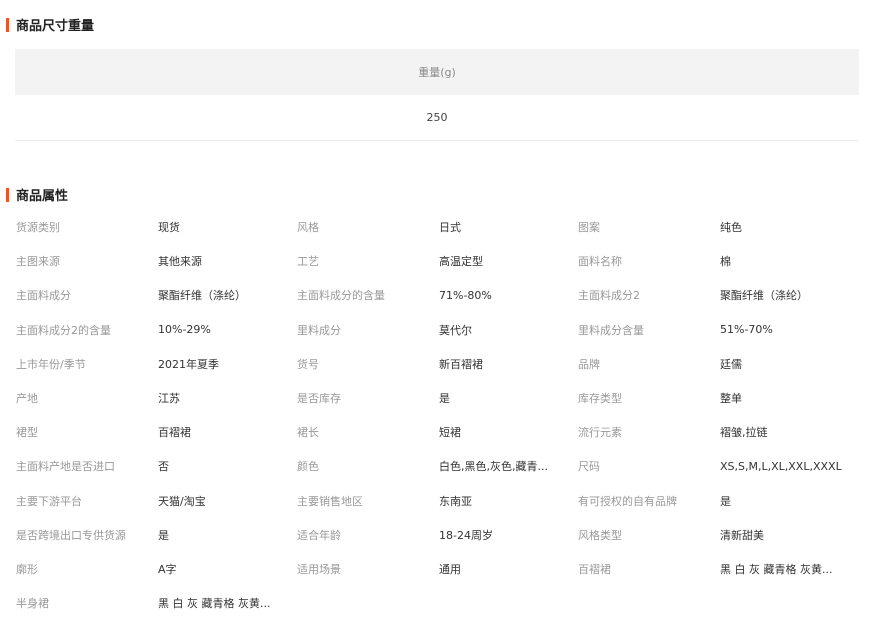 This screenshot has height=620, width=894. What do you see at coordinates (308, 364) in the screenshot?
I see `attribute-label: 货号` at bounding box center [308, 364].